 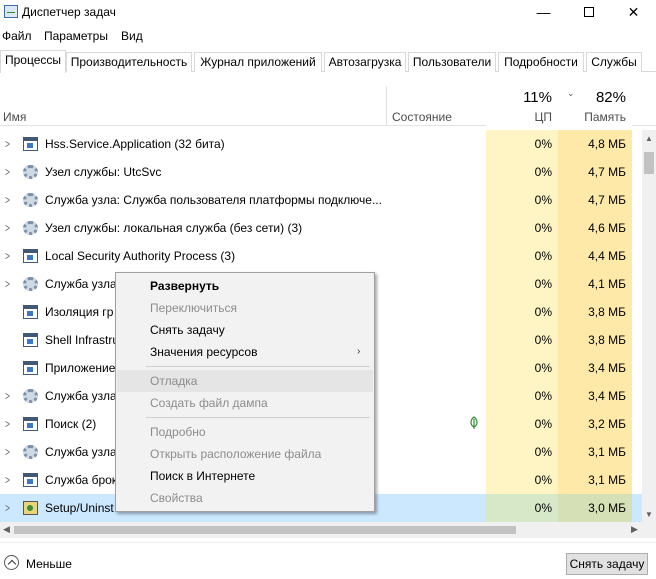 I want to click on context-menu-item-search-online: Поиск в Интернете, so click(x=245, y=476).